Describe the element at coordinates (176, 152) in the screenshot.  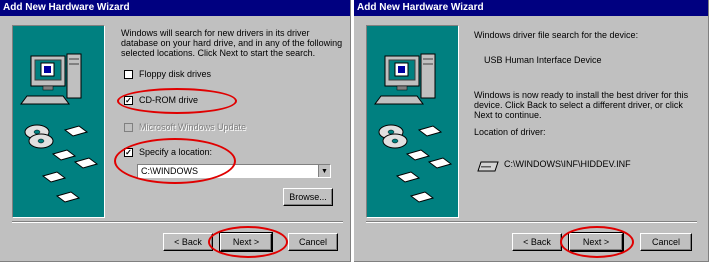
I see `specify-location-label: Specify a location:` at that location.